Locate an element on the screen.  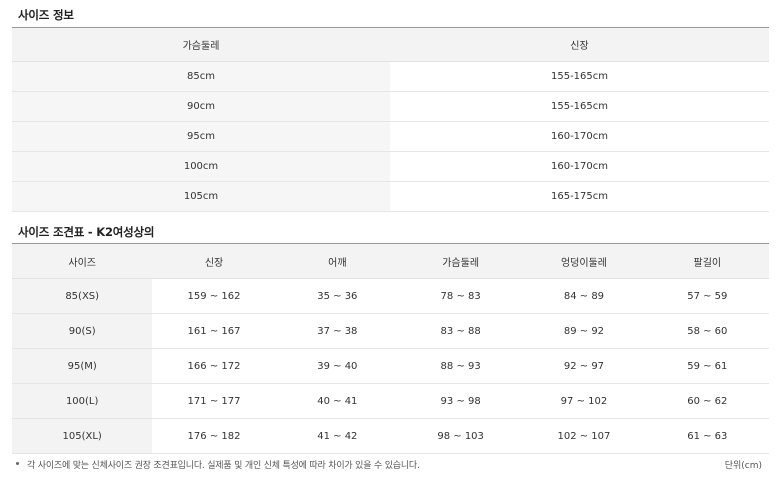
hip-cell: 102 ~ 107 is located at coordinates (584, 436).